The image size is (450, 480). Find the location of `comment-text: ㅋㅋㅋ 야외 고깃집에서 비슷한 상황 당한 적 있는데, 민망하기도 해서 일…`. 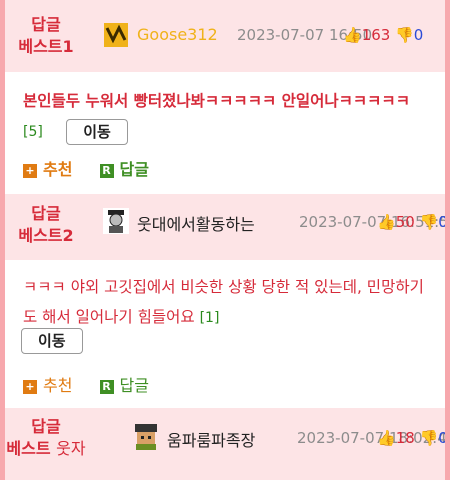

comment-text: ㅋㅋㅋ 야외 고깃집에서 비슷한 상황 당한 적 있는데, 민망하기도 해서 일… is located at coordinates (228, 302).